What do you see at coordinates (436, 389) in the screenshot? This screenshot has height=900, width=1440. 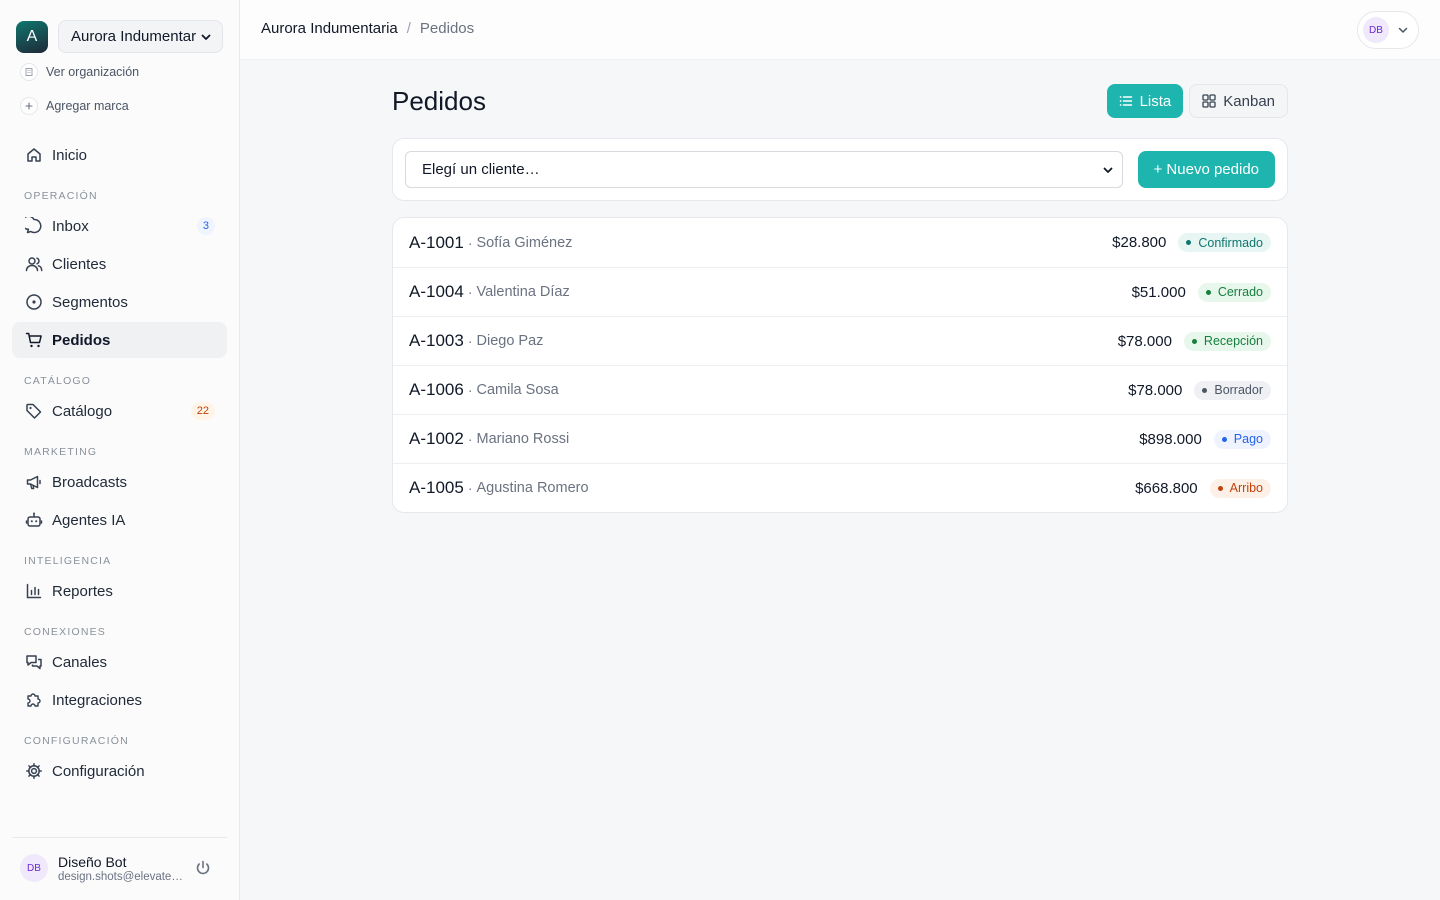 I see `order-id: A-1006` at bounding box center [436, 389].